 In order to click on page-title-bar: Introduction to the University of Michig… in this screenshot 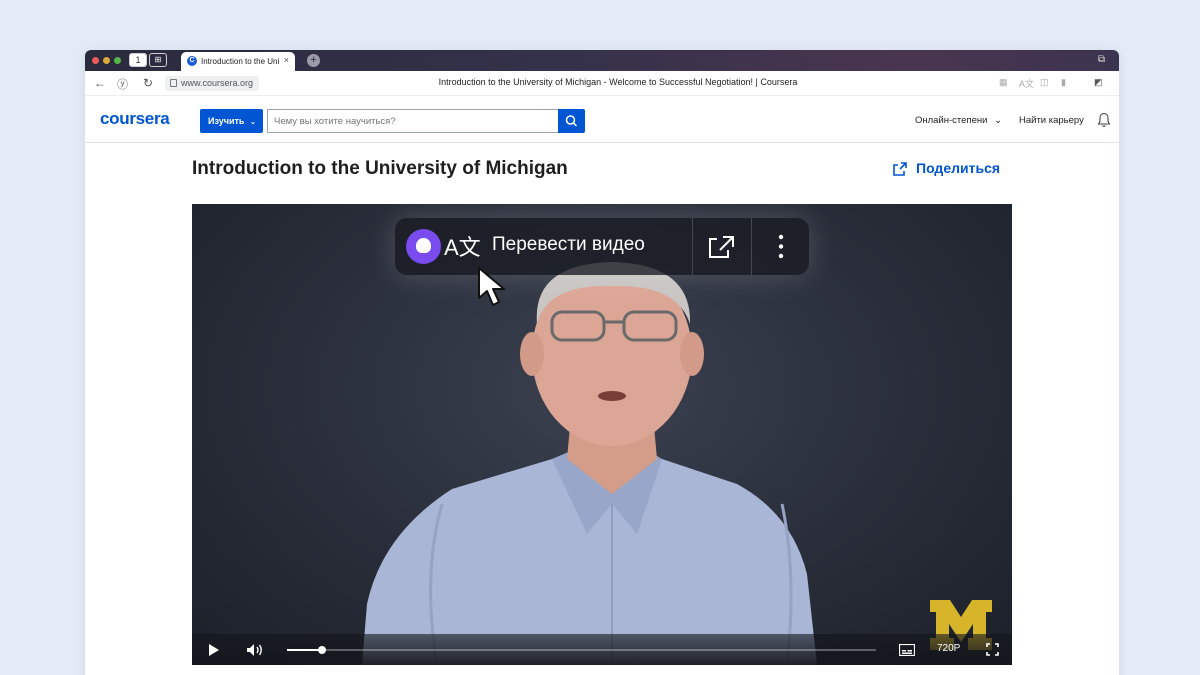, I will do `click(618, 82)`.